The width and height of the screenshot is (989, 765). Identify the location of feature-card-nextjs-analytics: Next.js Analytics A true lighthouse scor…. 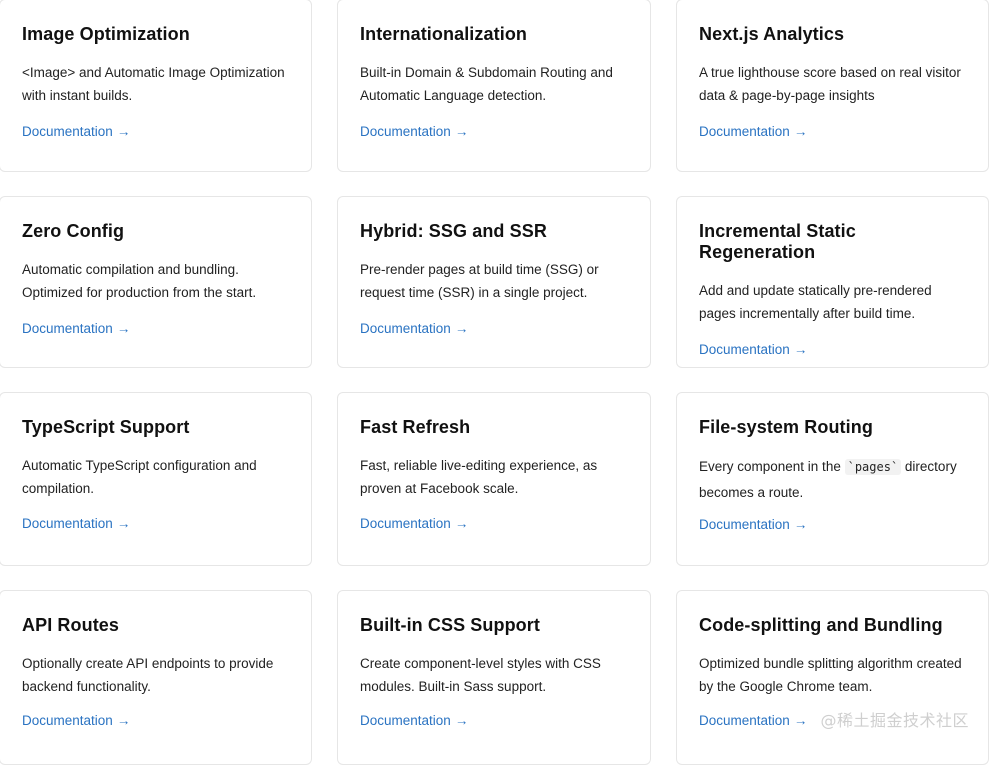
(832, 86).